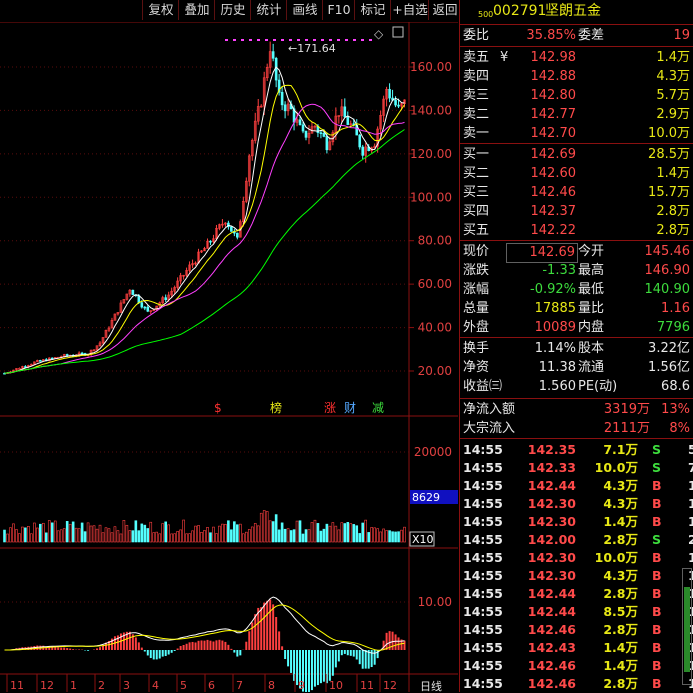 Image resolution: width=693 pixels, height=693 pixels. What do you see at coordinates (675, 386) in the screenshot?
I see `fund-value: 68.6` at bounding box center [675, 386].